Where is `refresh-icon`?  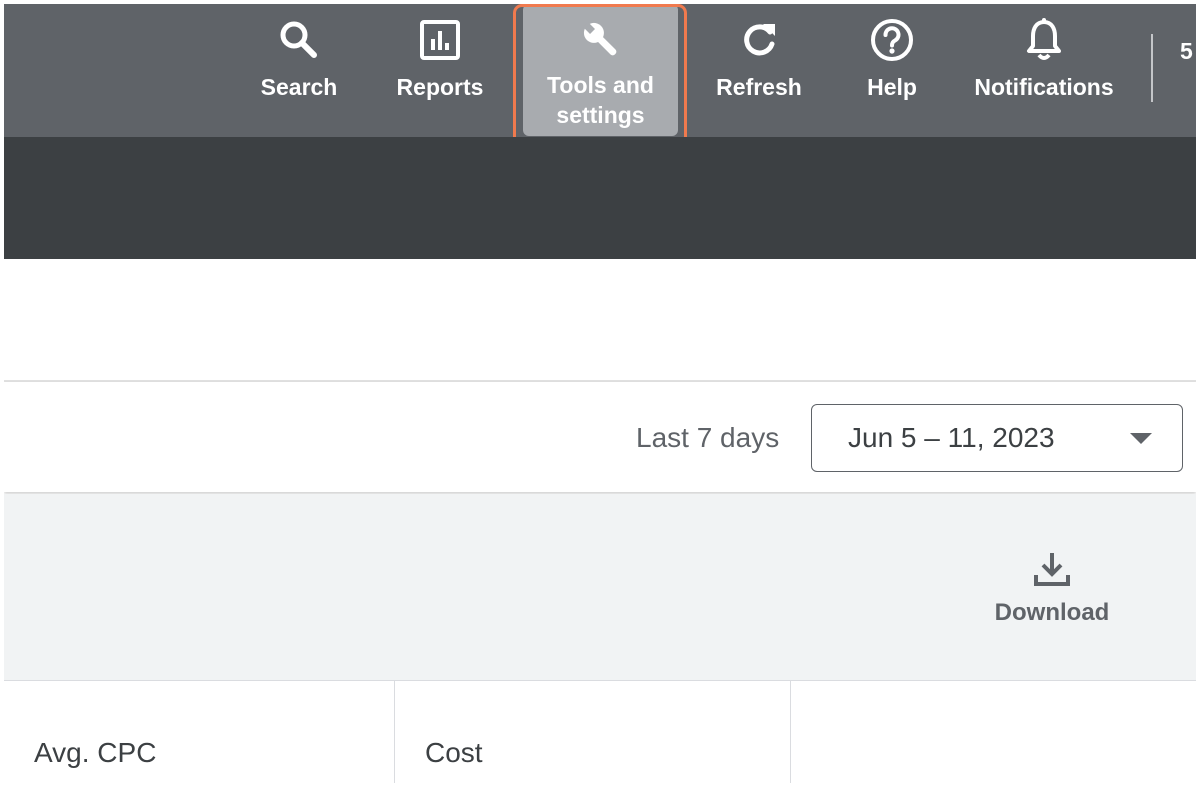
refresh-icon is located at coordinates (759, 40).